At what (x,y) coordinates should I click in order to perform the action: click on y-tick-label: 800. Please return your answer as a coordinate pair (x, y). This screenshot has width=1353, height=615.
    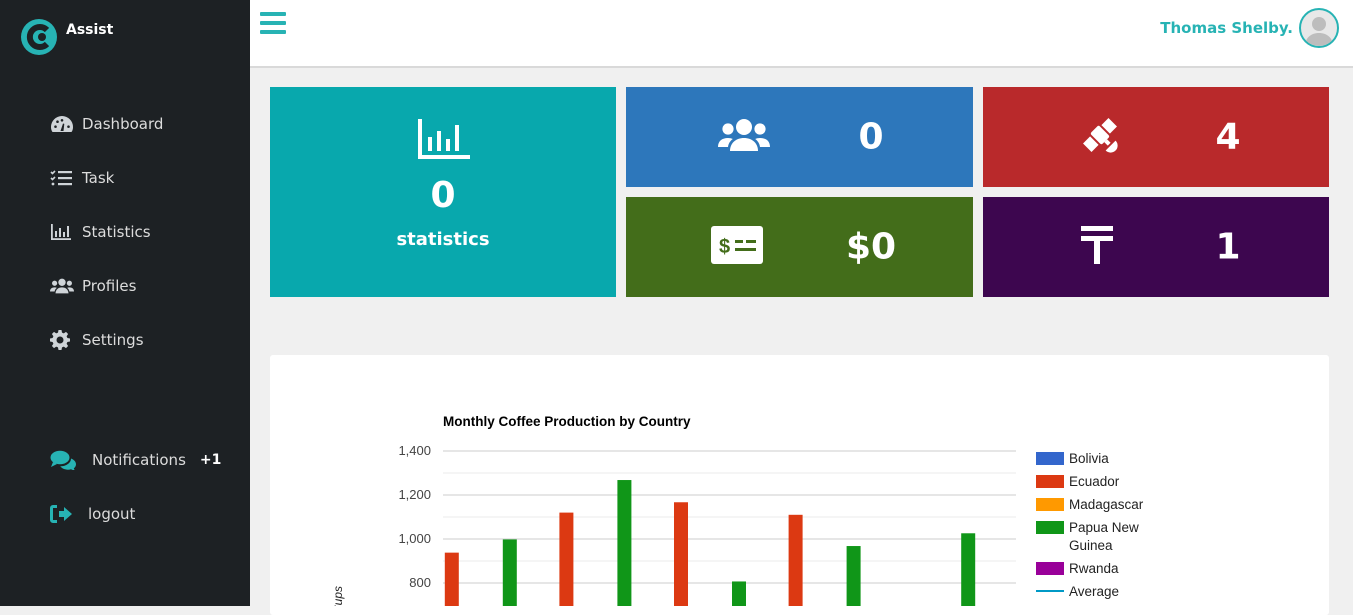
    Looking at the image, I should click on (420, 582).